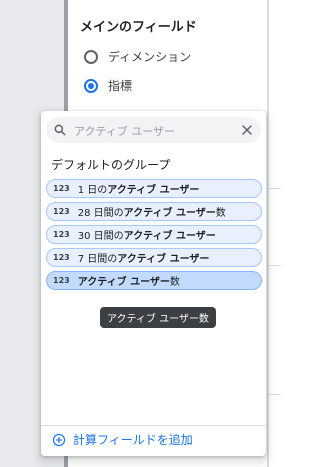 The height and width of the screenshot is (467, 320). Describe the element at coordinates (97, 259) in the screenshot. I see `chip-prefix: 7 日間の` at that location.